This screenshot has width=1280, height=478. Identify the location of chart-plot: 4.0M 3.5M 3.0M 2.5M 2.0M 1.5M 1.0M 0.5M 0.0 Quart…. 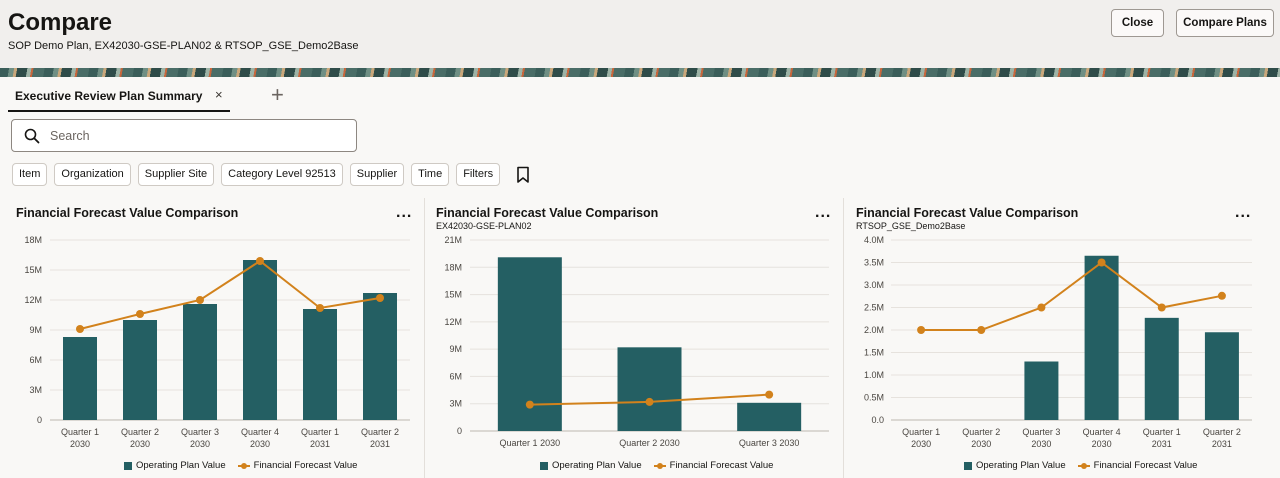
(1058, 342).